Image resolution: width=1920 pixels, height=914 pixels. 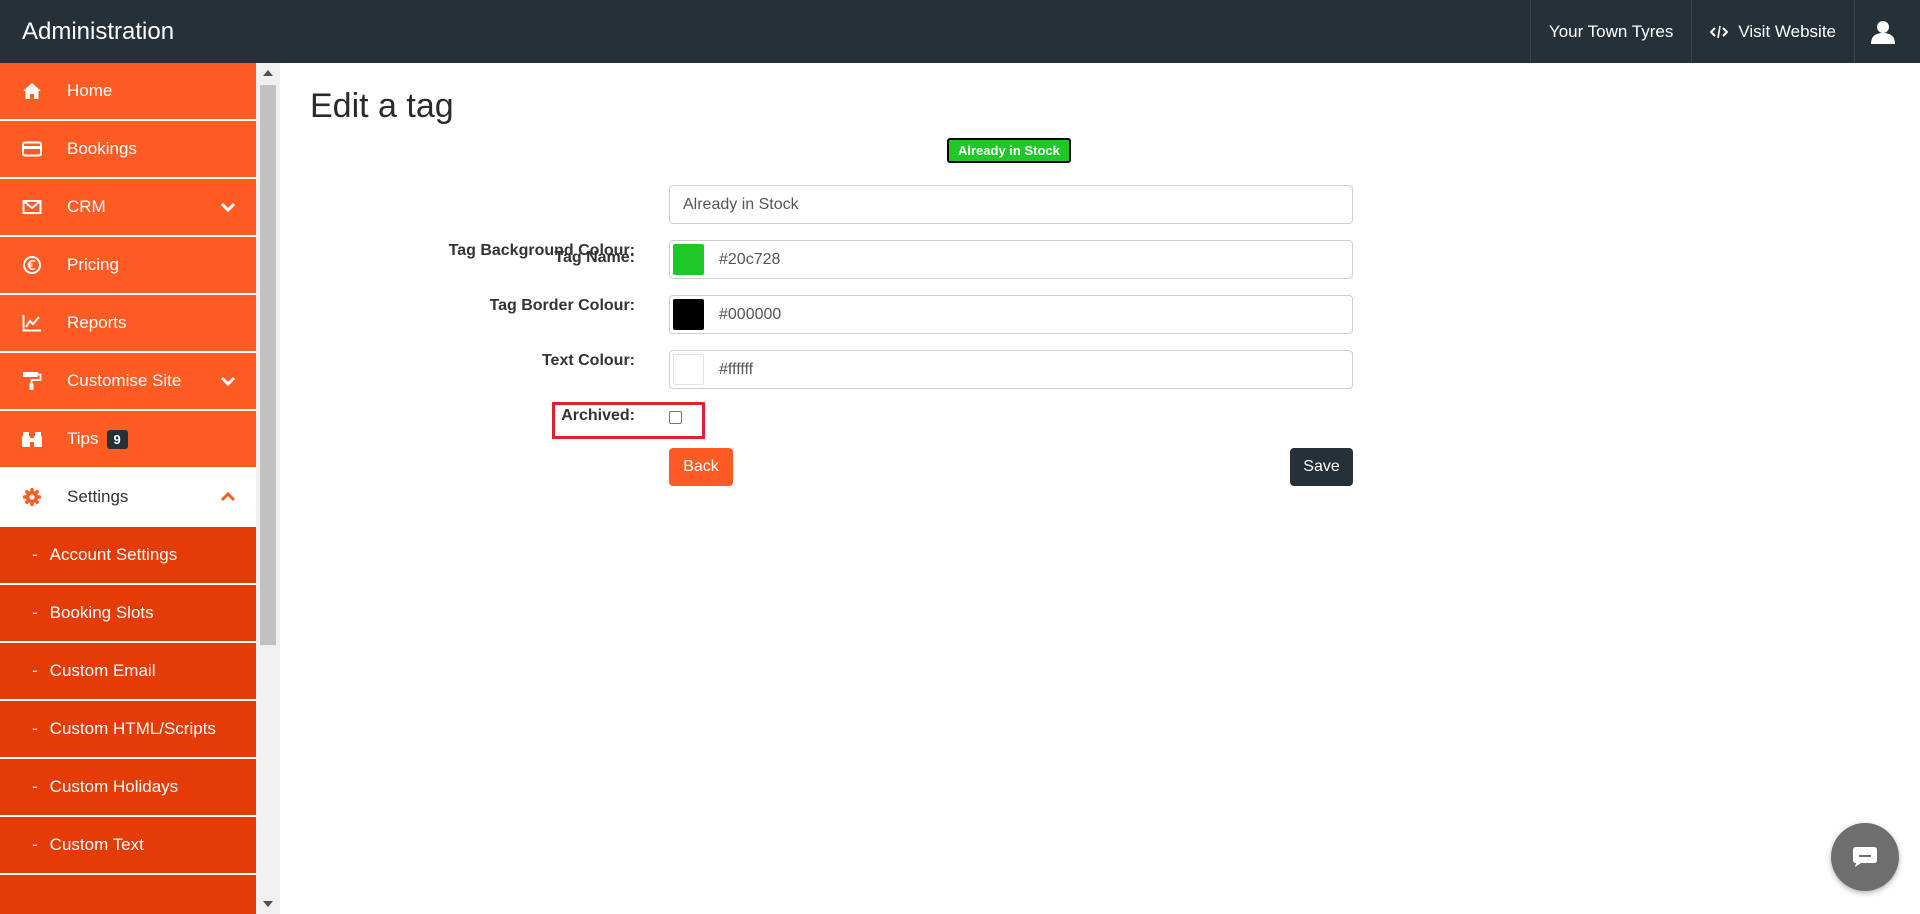 I want to click on sidebar-subitem-label: Account Settings, so click(x=113, y=554).